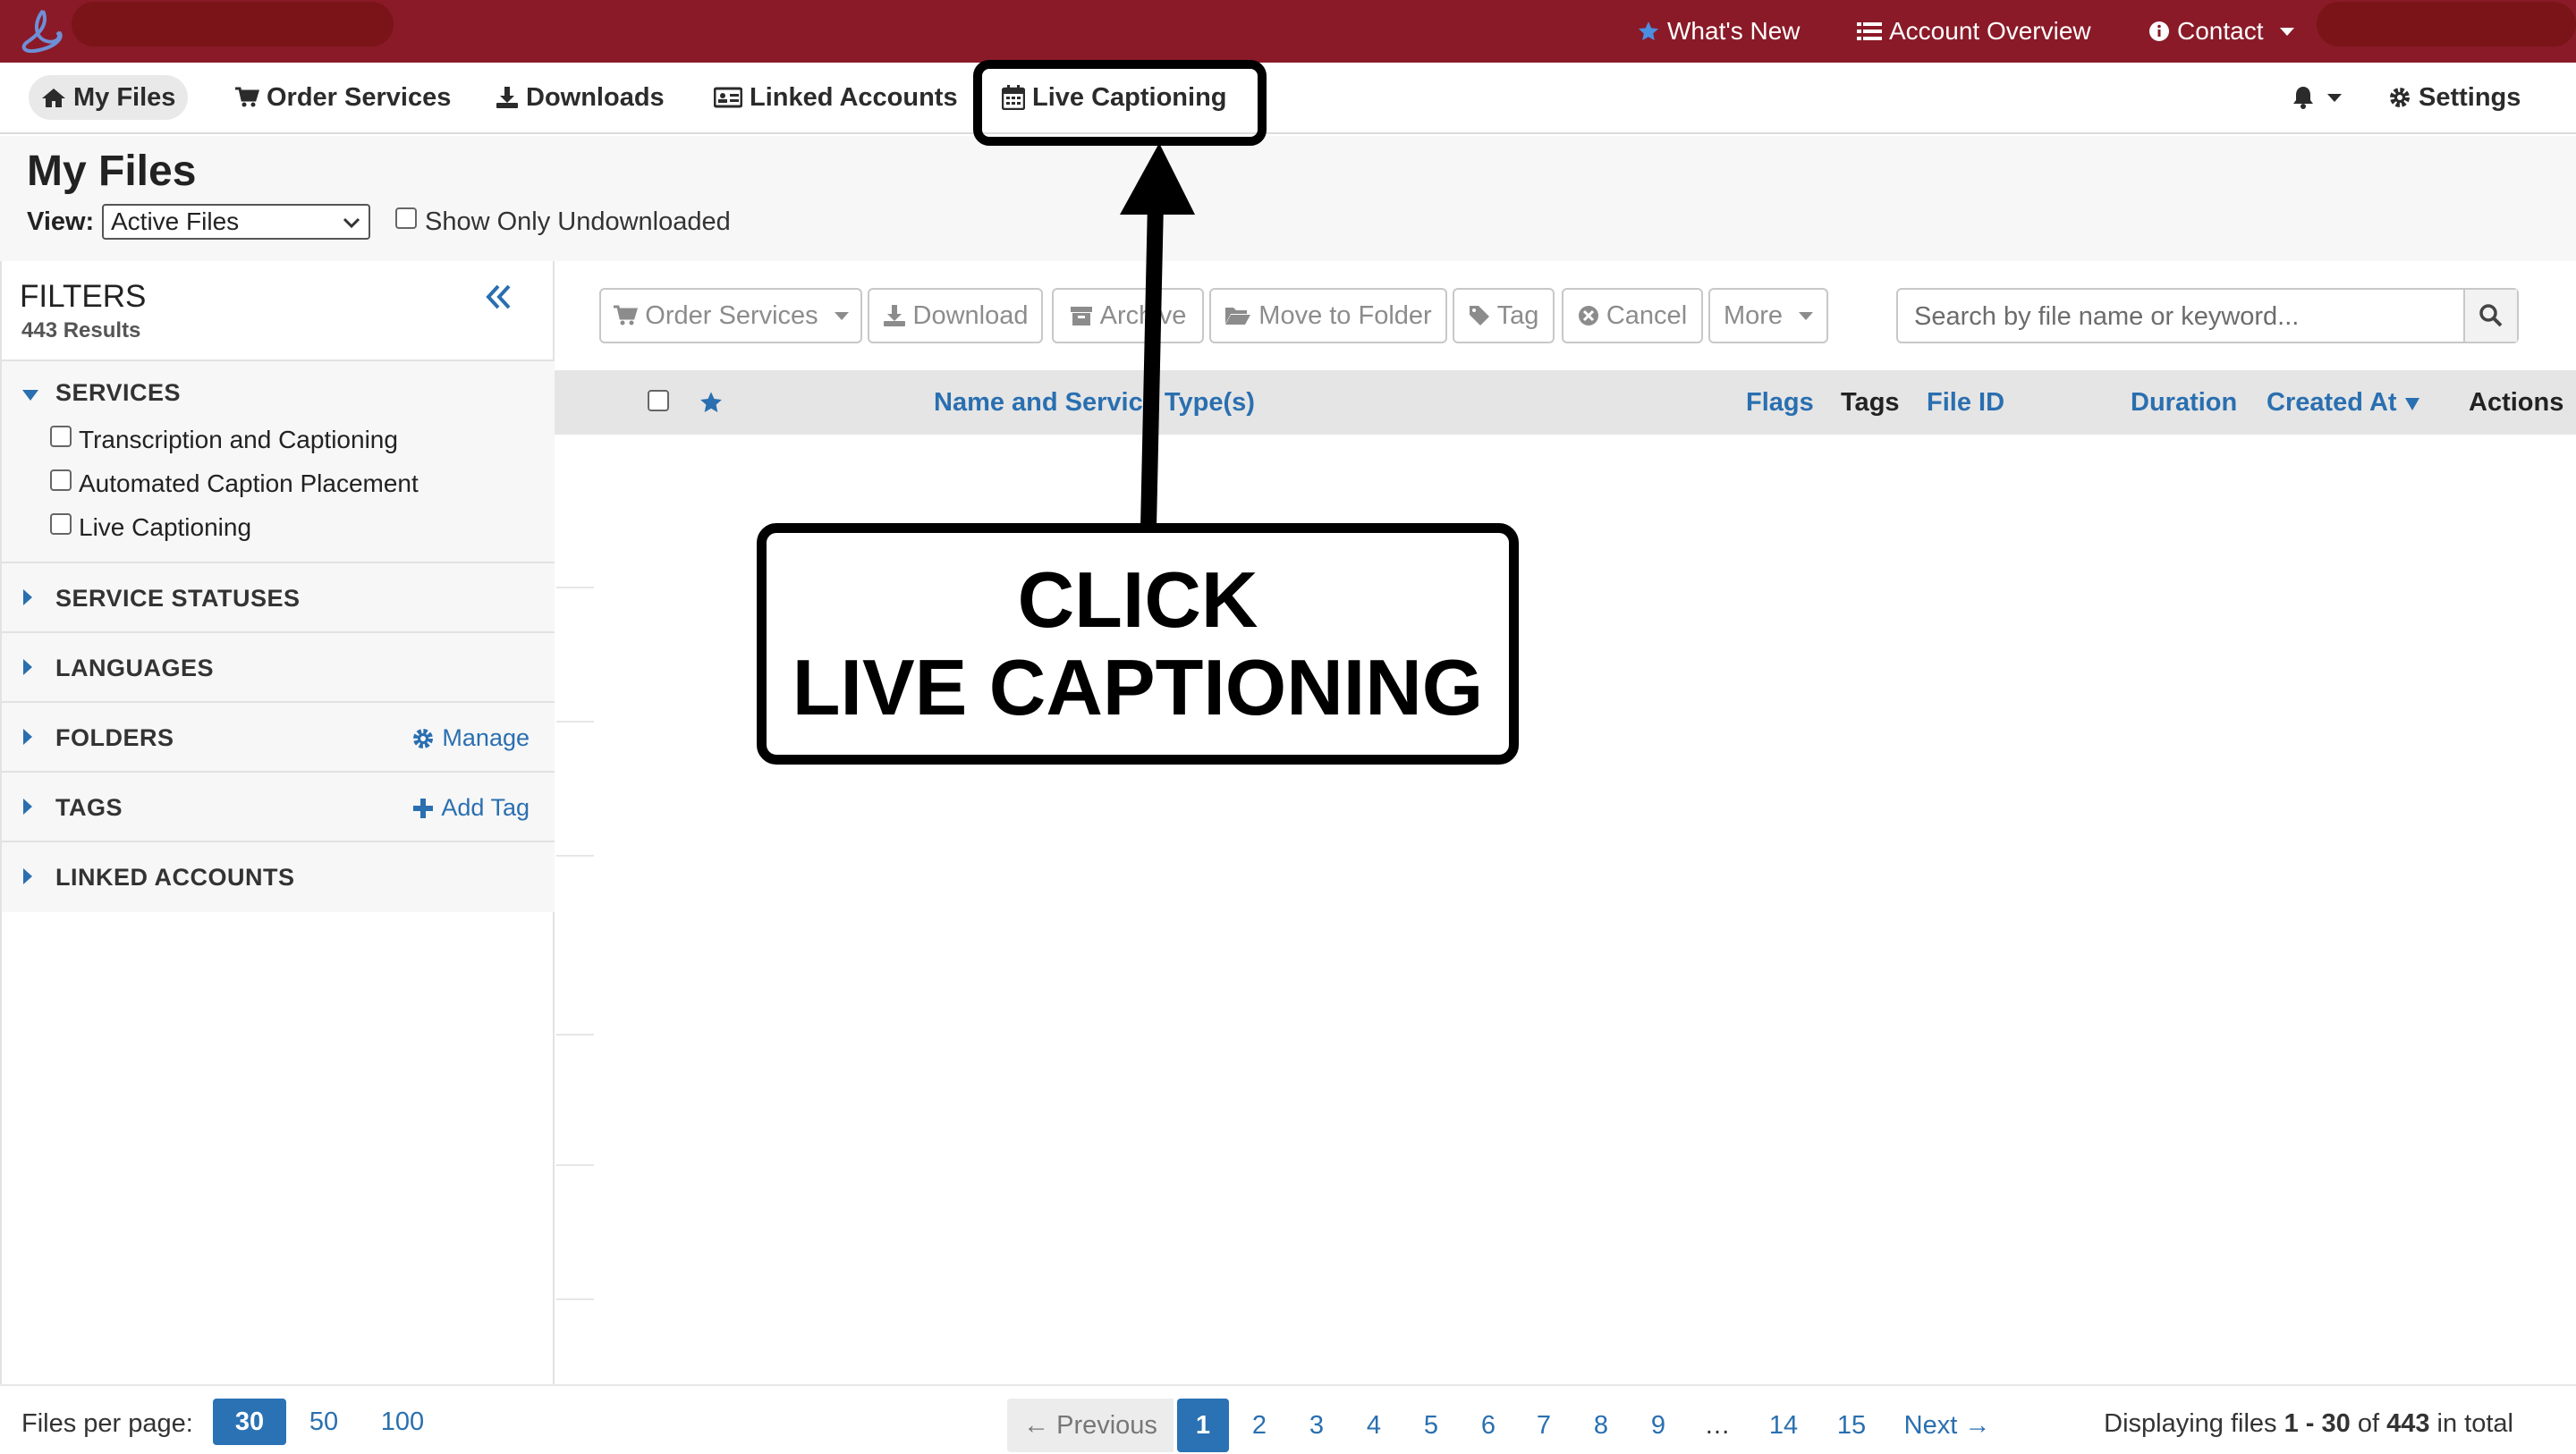 The height and width of the screenshot is (1454, 2576). Describe the element at coordinates (278, 311) in the screenshot. I see `filters-header: FILTERS 443 Results` at that location.